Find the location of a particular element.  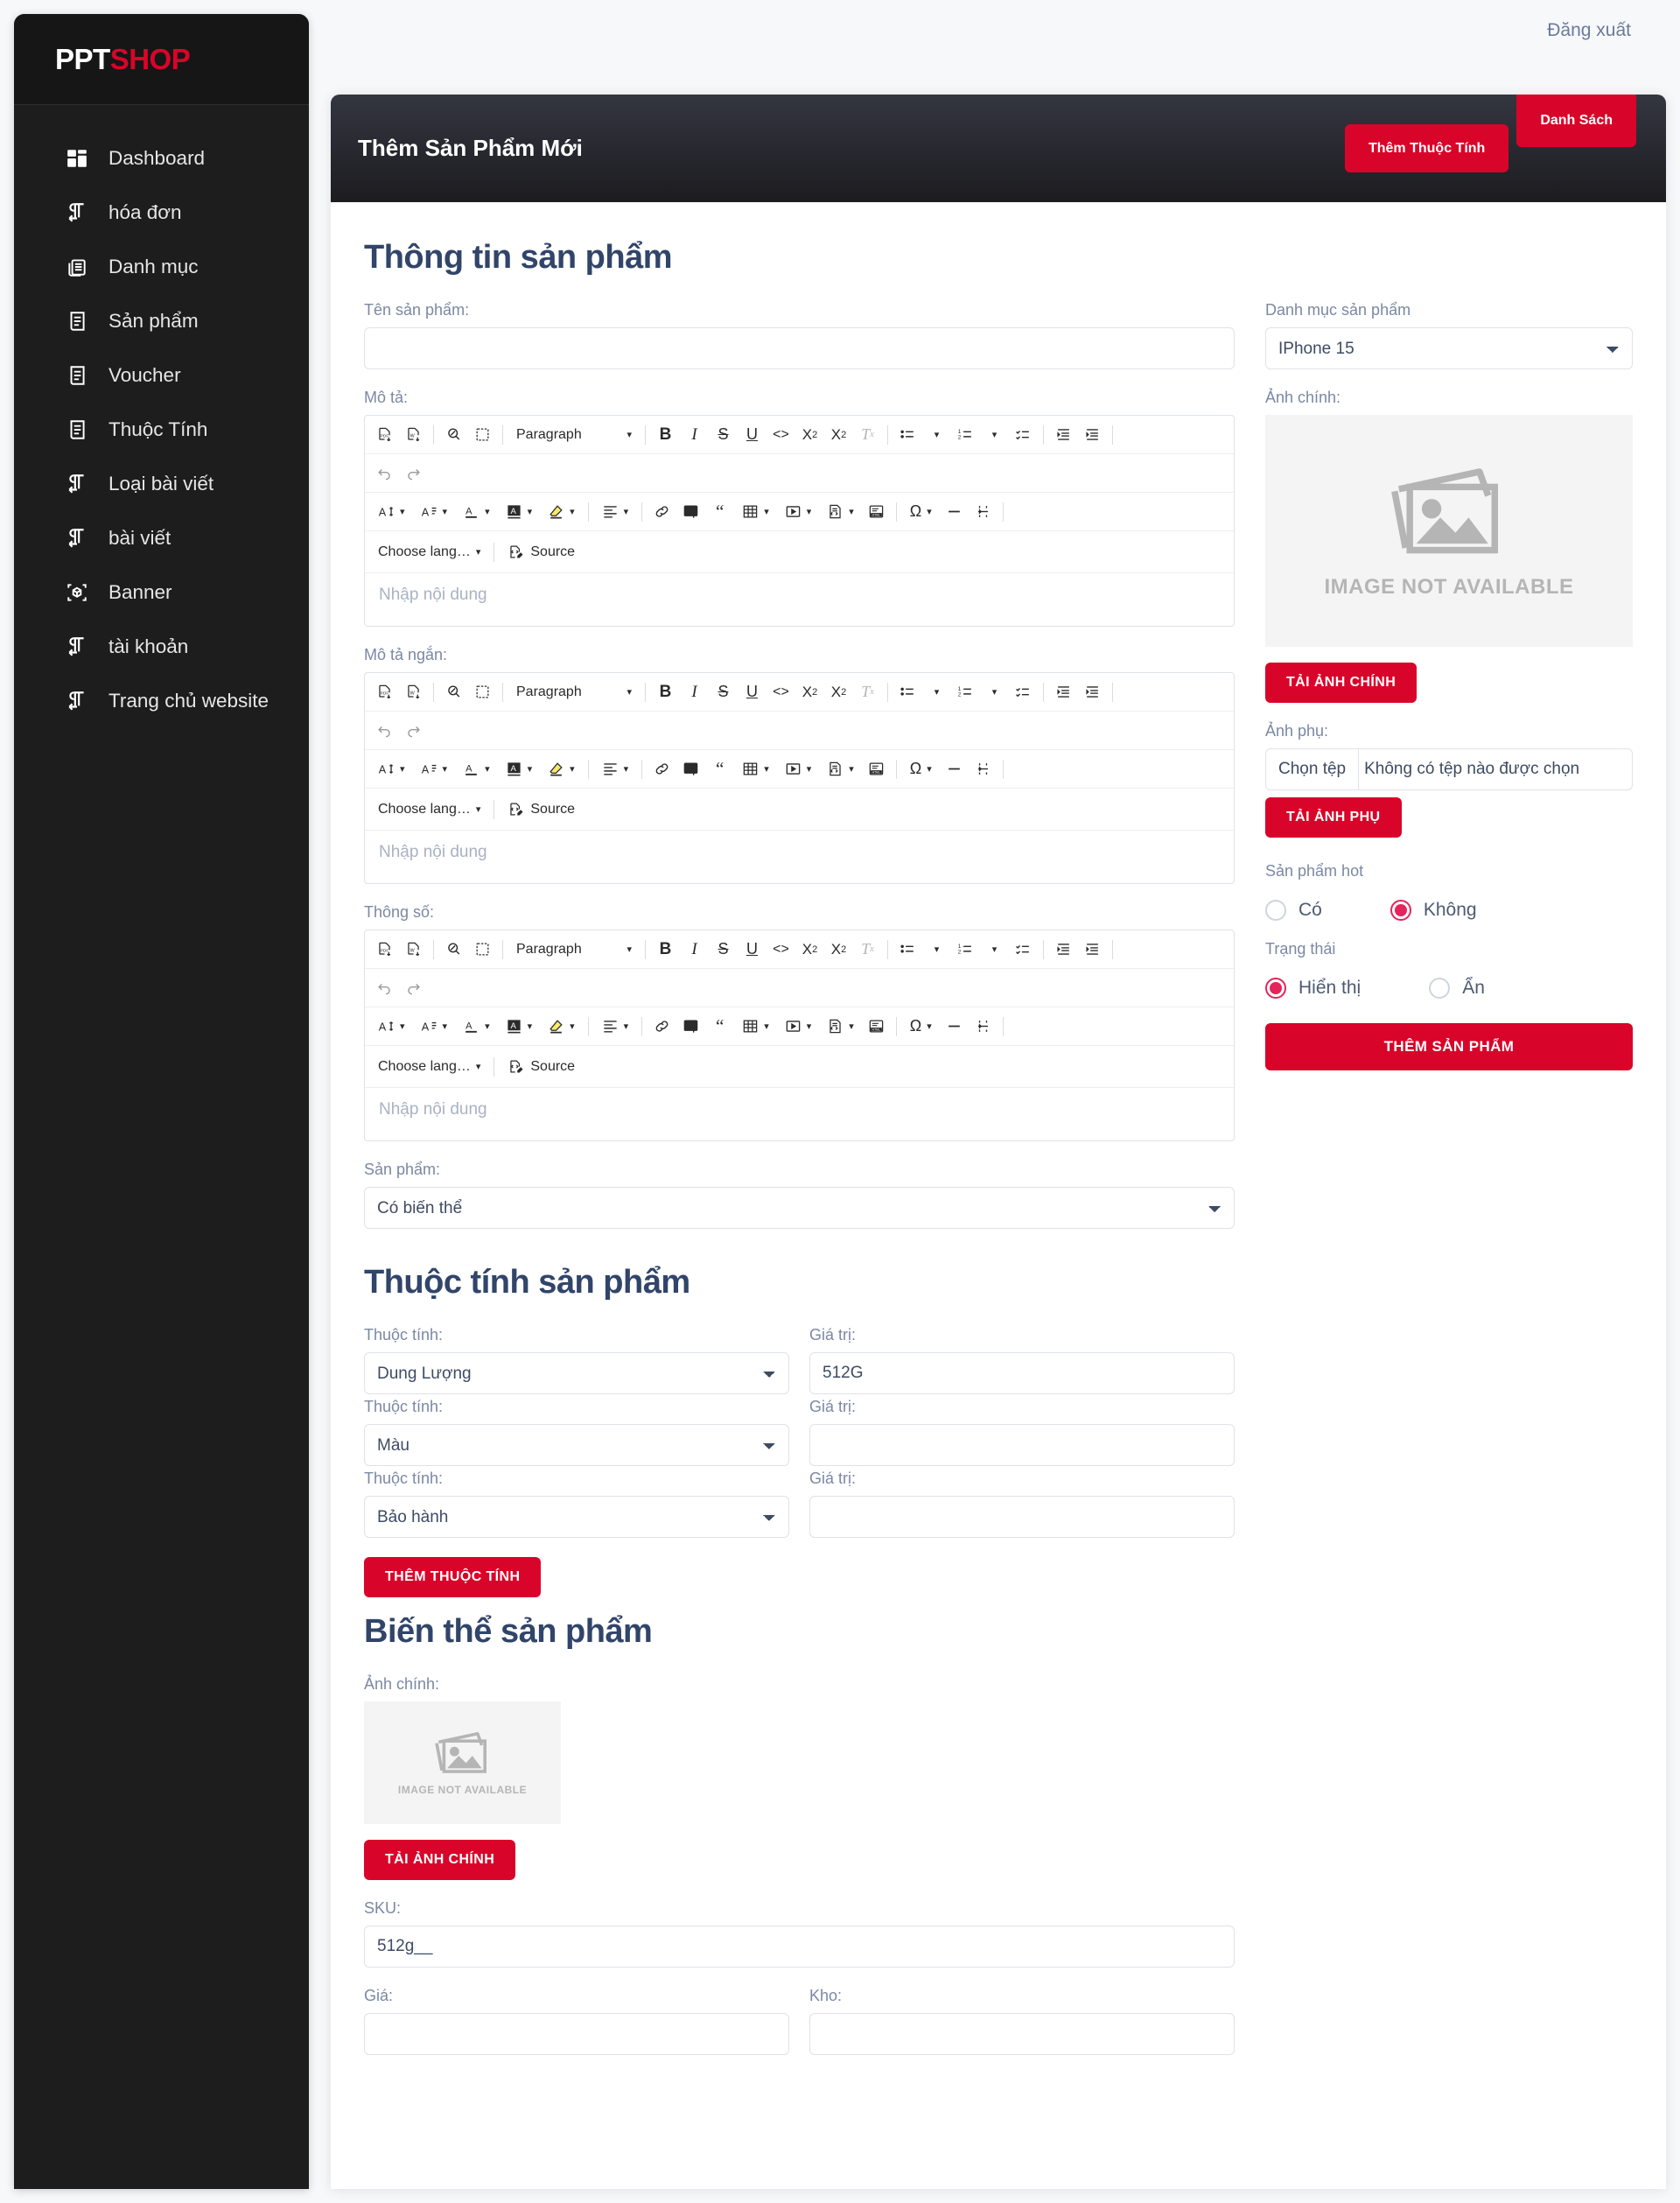

redo-icon is located at coordinates (413, 987).